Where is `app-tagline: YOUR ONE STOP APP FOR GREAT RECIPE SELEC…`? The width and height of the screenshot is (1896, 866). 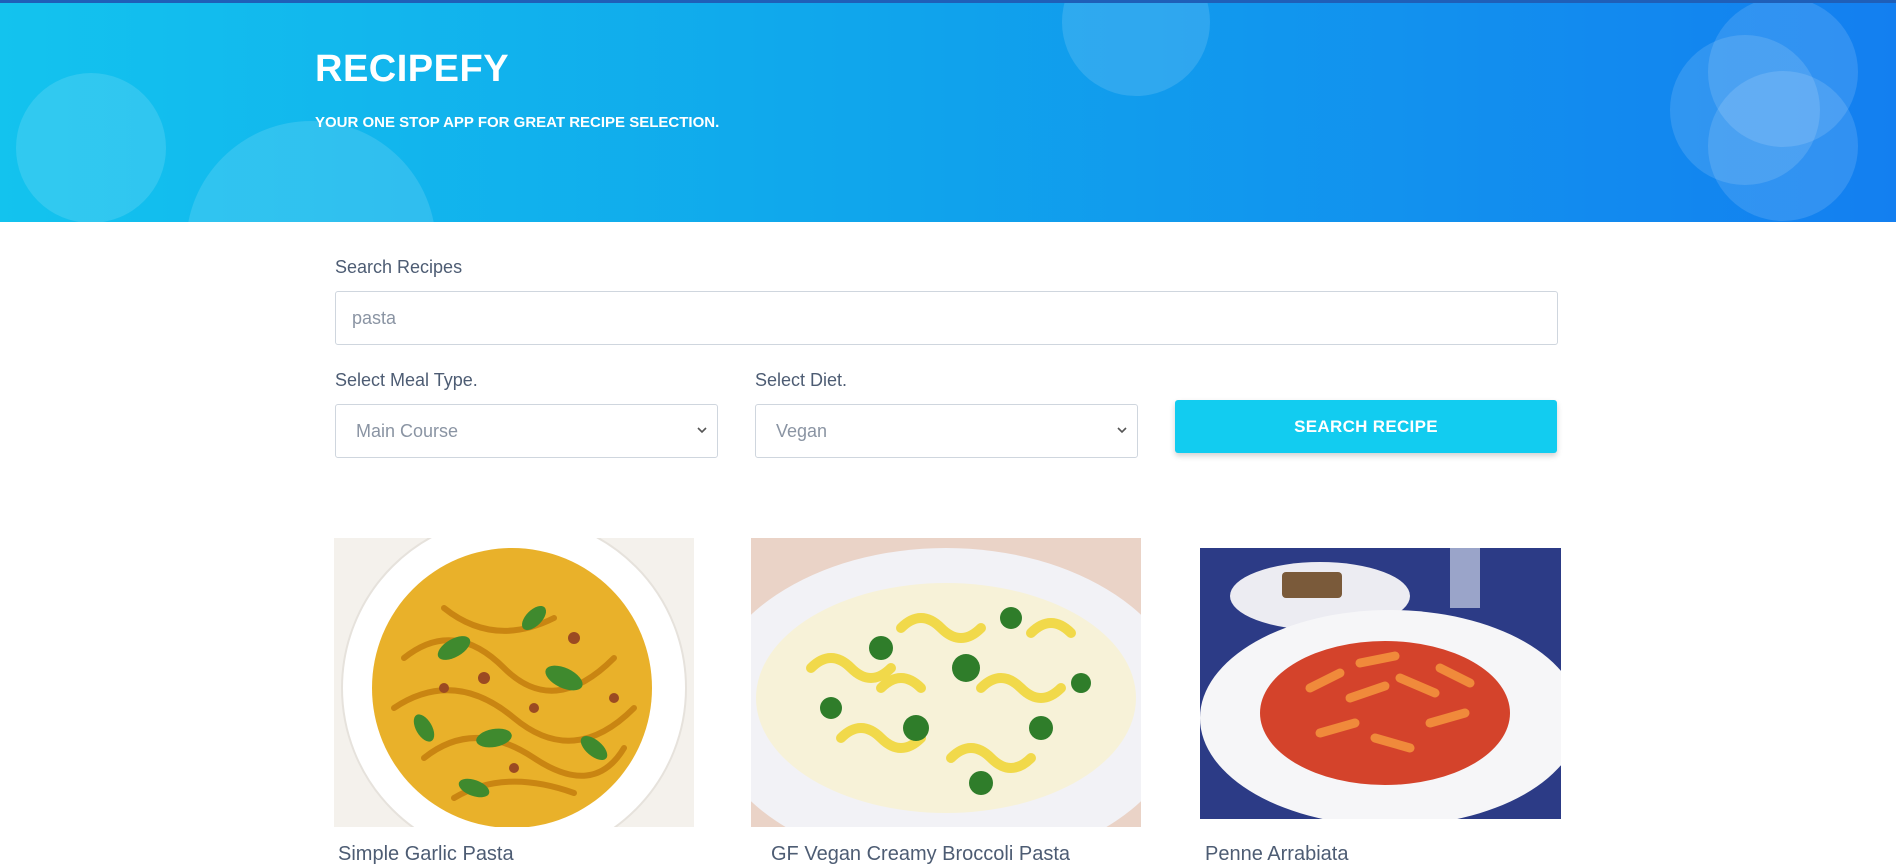 app-tagline: YOUR ONE STOP APP FOR GREAT RECIPE SELEC… is located at coordinates (517, 122).